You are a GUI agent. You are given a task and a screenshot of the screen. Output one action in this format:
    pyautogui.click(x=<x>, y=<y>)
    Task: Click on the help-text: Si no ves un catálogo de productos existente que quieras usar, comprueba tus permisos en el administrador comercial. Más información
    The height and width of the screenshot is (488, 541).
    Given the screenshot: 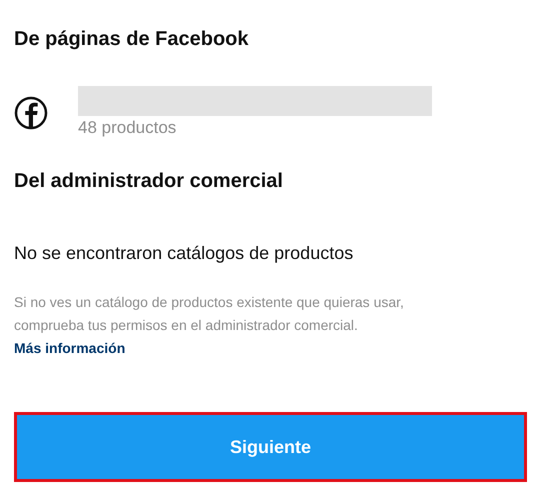 What is the action you would take?
    pyautogui.click(x=209, y=325)
    